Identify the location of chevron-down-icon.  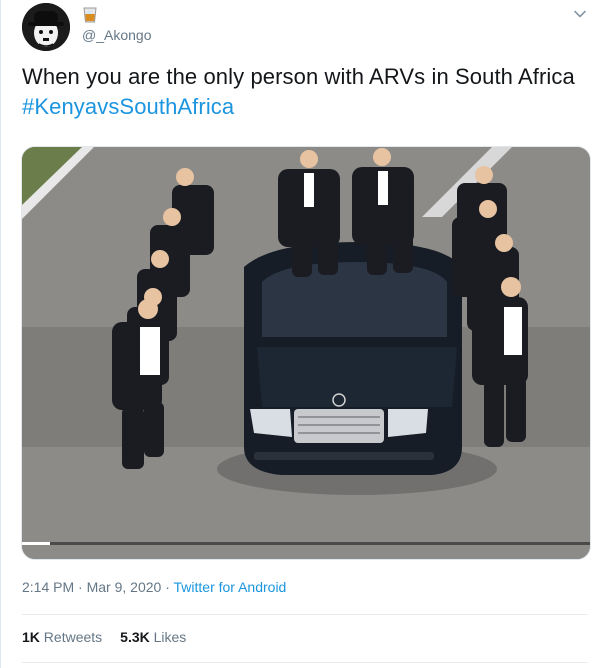
(580, 14).